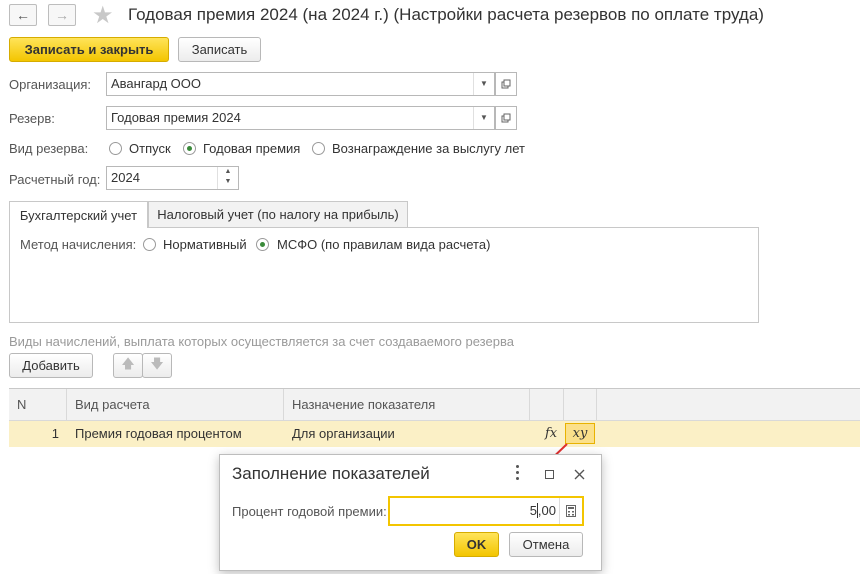 The height and width of the screenshot is (574, 860). What do you see at coordinates (55, 179) in the screenshot?
I see `year-label: Расчетный год:` at bounding box center [55, 179].